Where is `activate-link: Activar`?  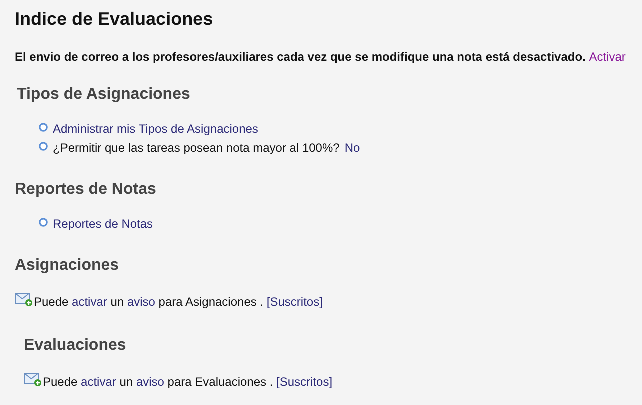
activate-link: Activar is located at coordinates (607, 57).